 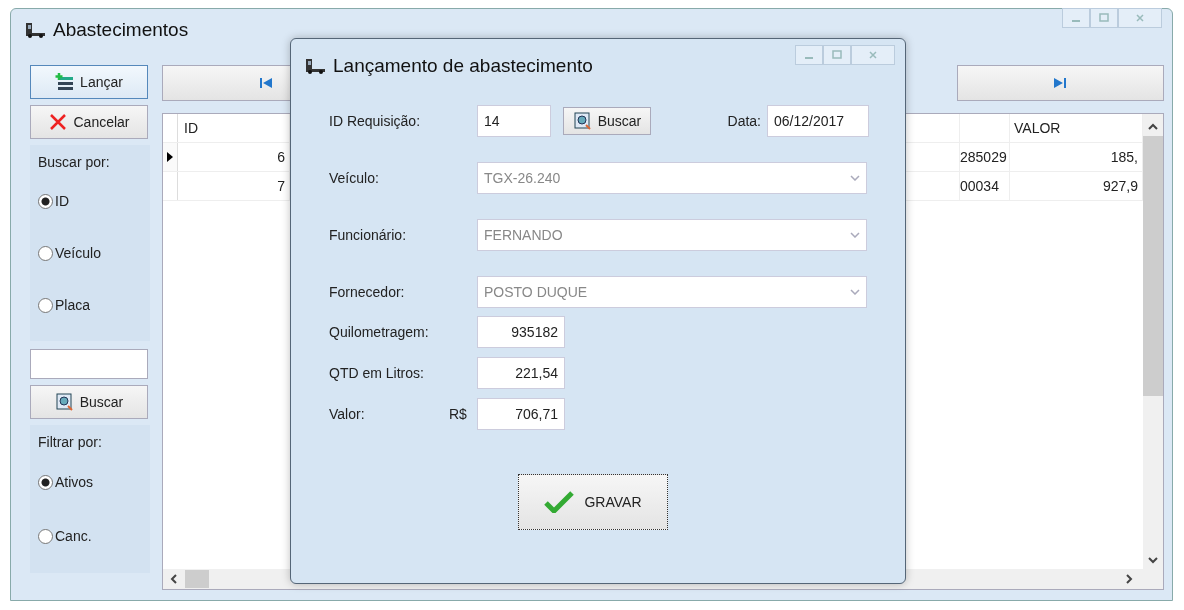 I want to click on requisition-id-field: 14, so click(x=514, y=121).